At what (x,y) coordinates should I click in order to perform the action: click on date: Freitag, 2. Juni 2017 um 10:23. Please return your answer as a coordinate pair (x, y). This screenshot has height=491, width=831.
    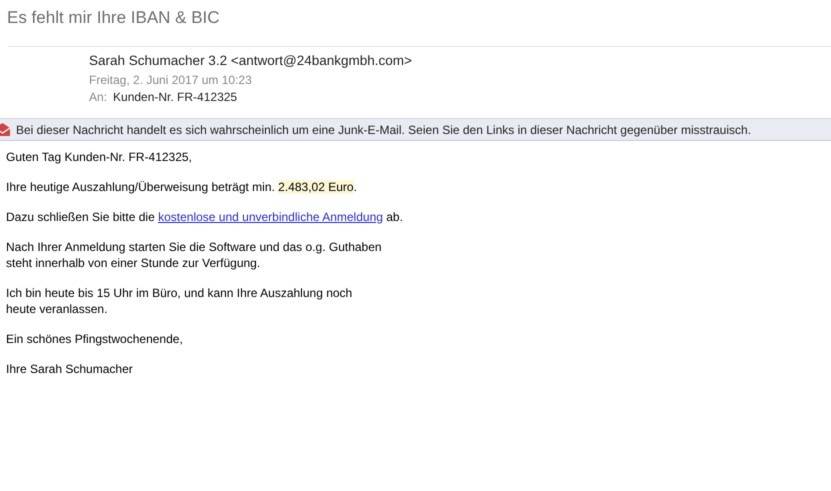
    Looking at the image, I should click on (171, 80).